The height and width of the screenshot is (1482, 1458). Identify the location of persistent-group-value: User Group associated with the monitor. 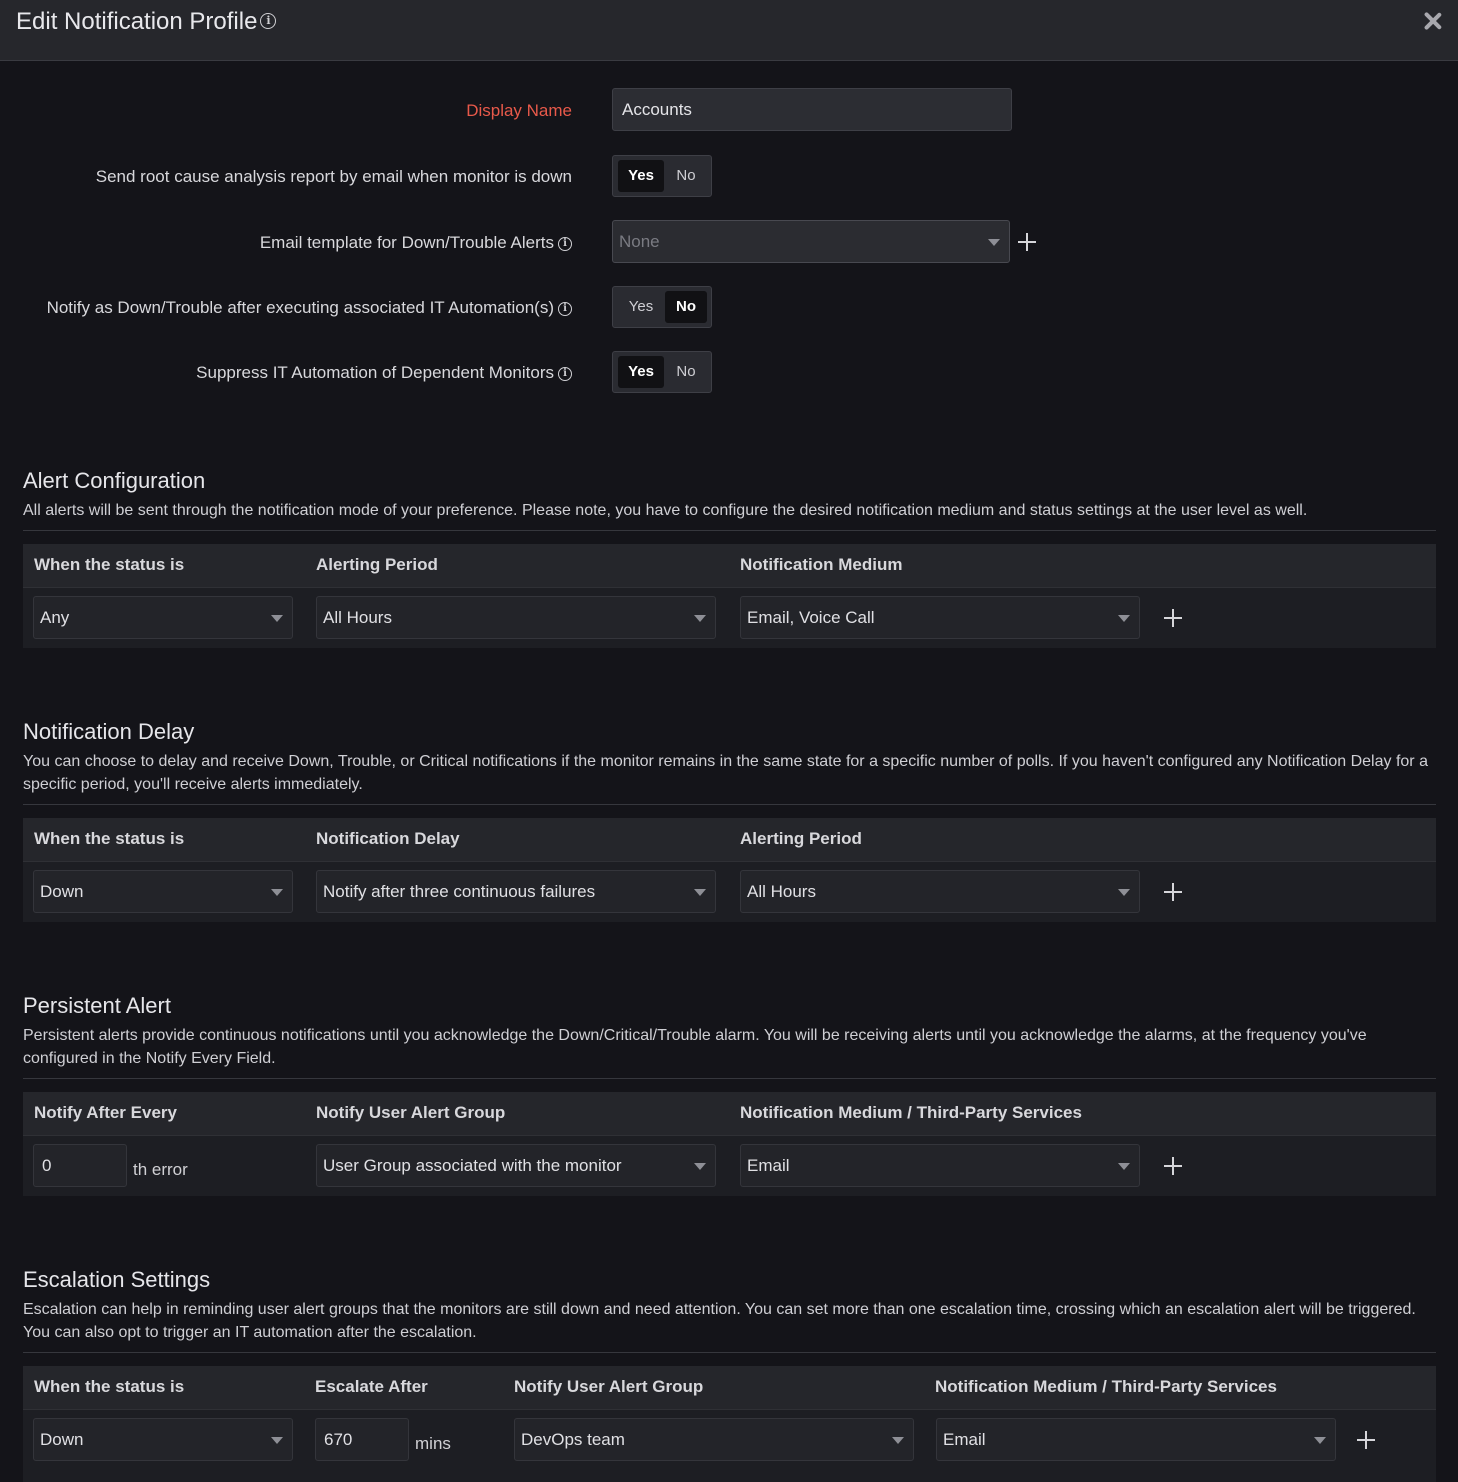
(472, 1165).